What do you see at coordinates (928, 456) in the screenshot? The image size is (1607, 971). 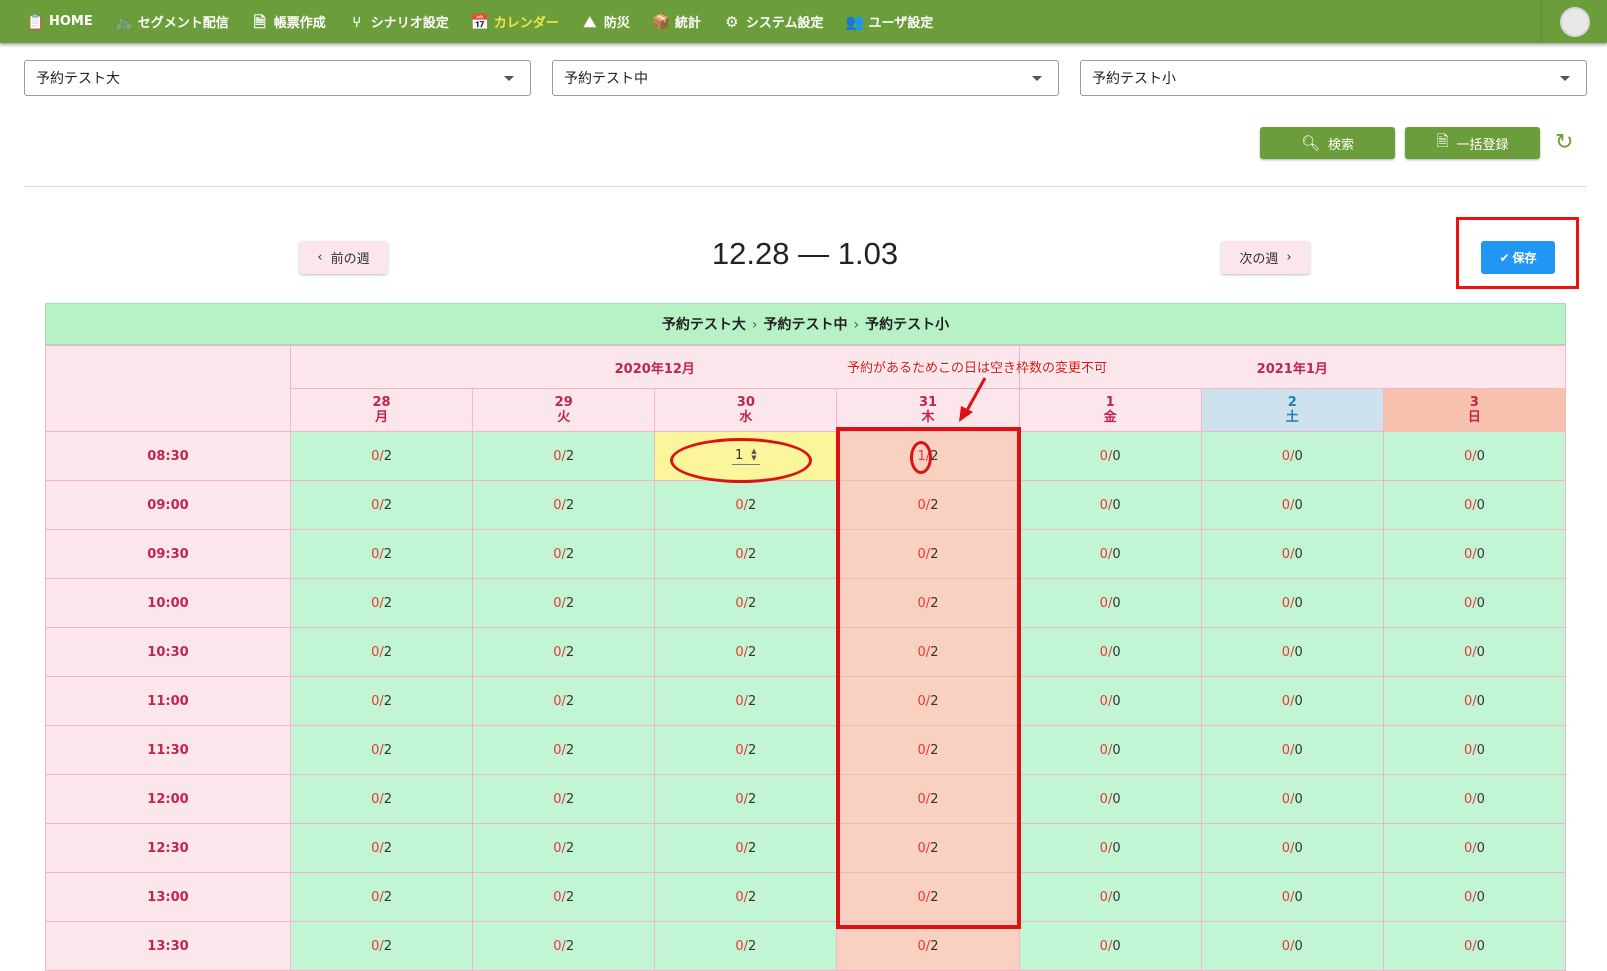 I see `slot-cell: 1/2` at bounding box center [928, 456].